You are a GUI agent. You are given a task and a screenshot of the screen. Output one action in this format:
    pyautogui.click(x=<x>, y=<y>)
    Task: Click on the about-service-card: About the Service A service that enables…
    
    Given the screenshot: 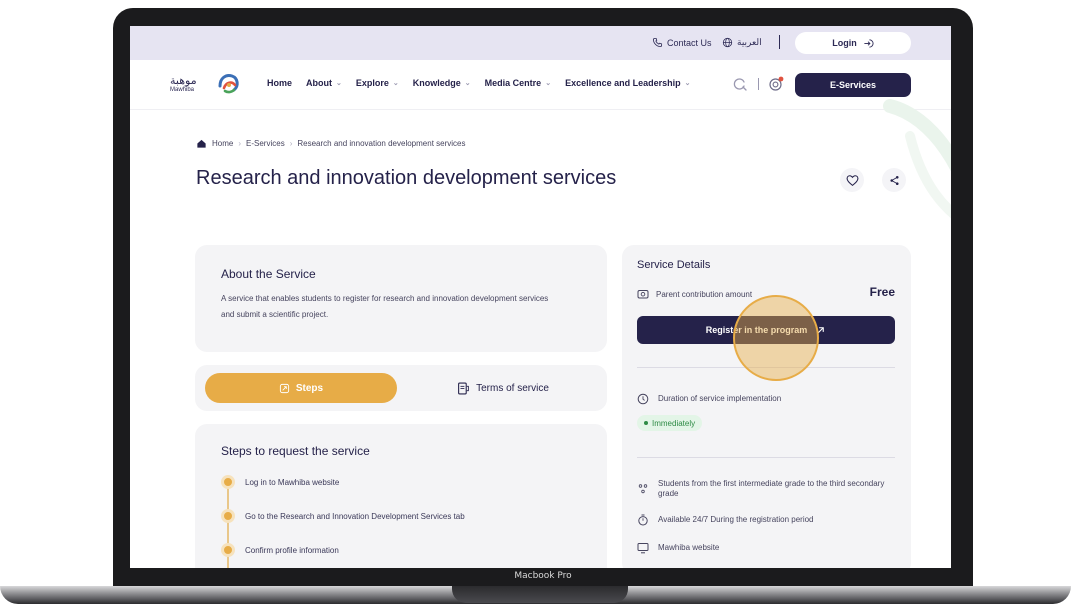 What is the action you would take?
    pyautogui.click(x=401, y=298)
    